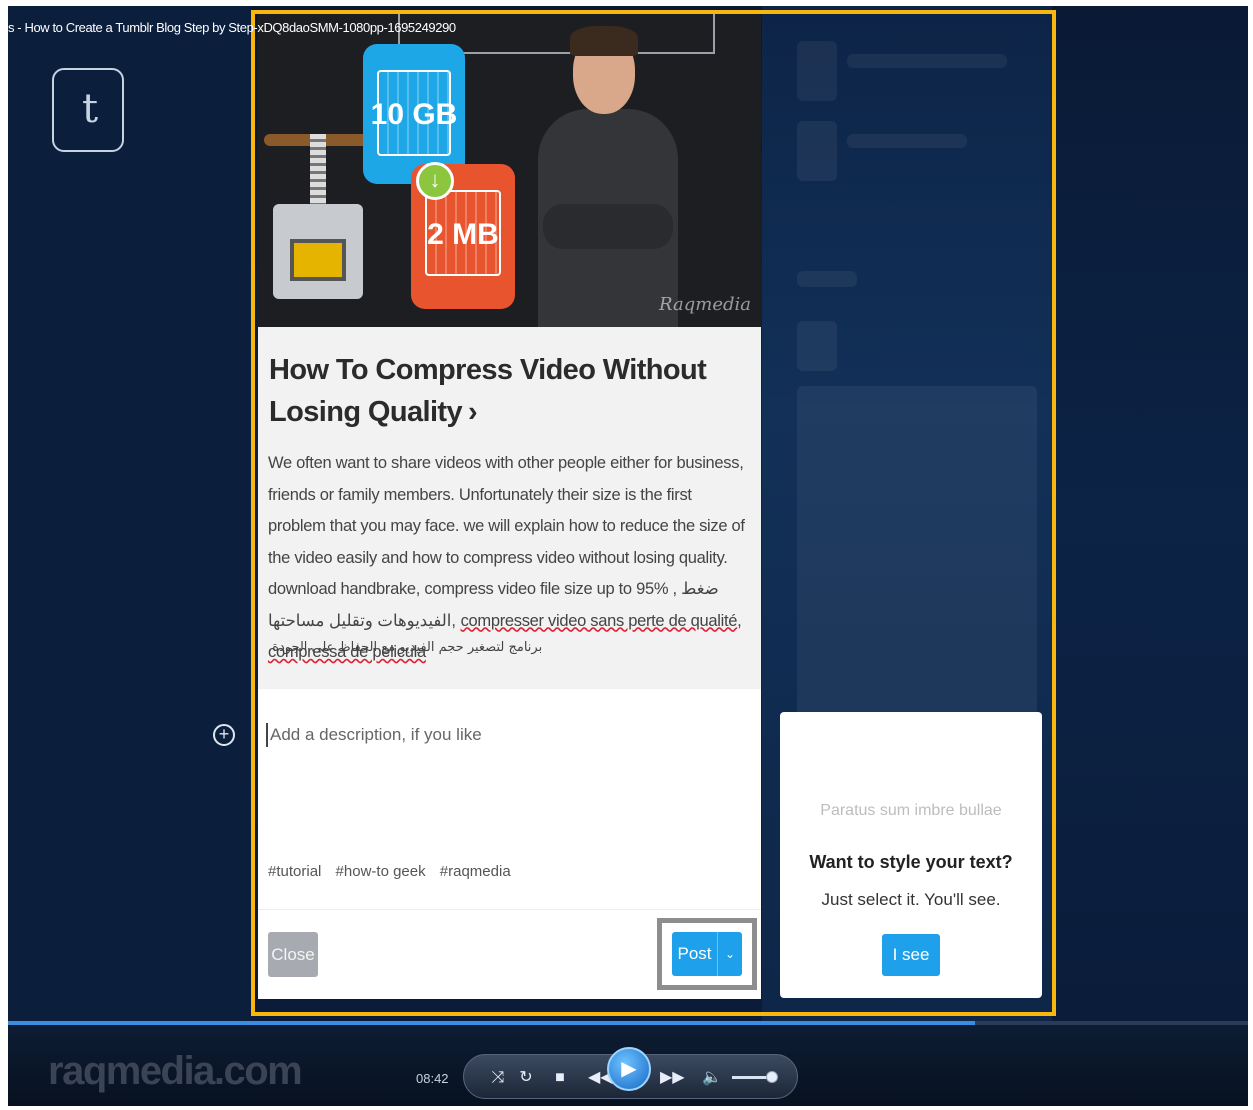 The height and width of the screenshot is (1110, 1253). I want to click on tip-sample-text: Paratus sum imbre bullae, so click(911, 810).